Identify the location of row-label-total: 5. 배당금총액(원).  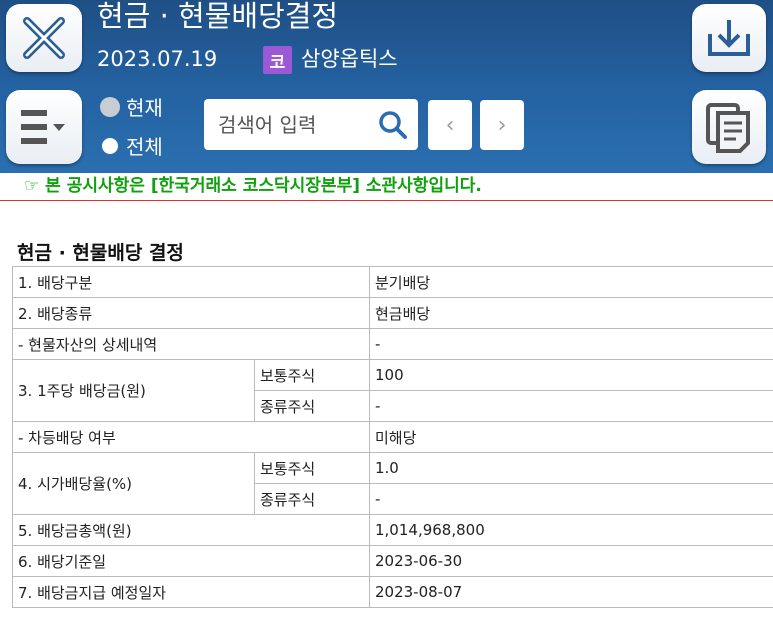
(191, 530).